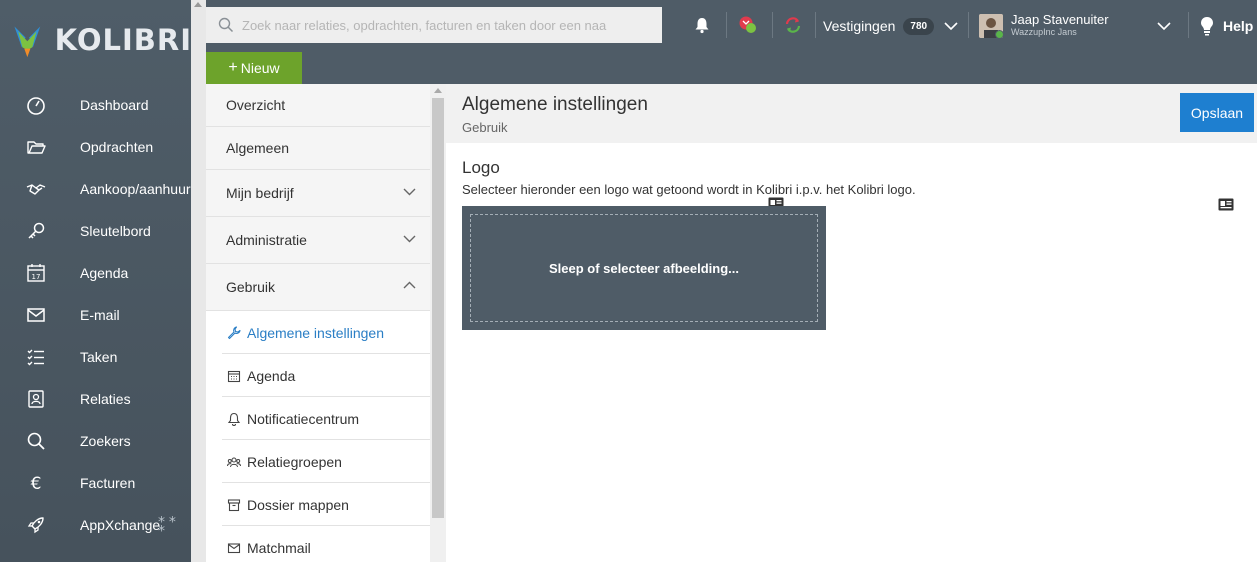 The width and height of the screenshot is (1257, 562). I want to click on submenu-item-label: Algemene instellingen, so click(315, 332).